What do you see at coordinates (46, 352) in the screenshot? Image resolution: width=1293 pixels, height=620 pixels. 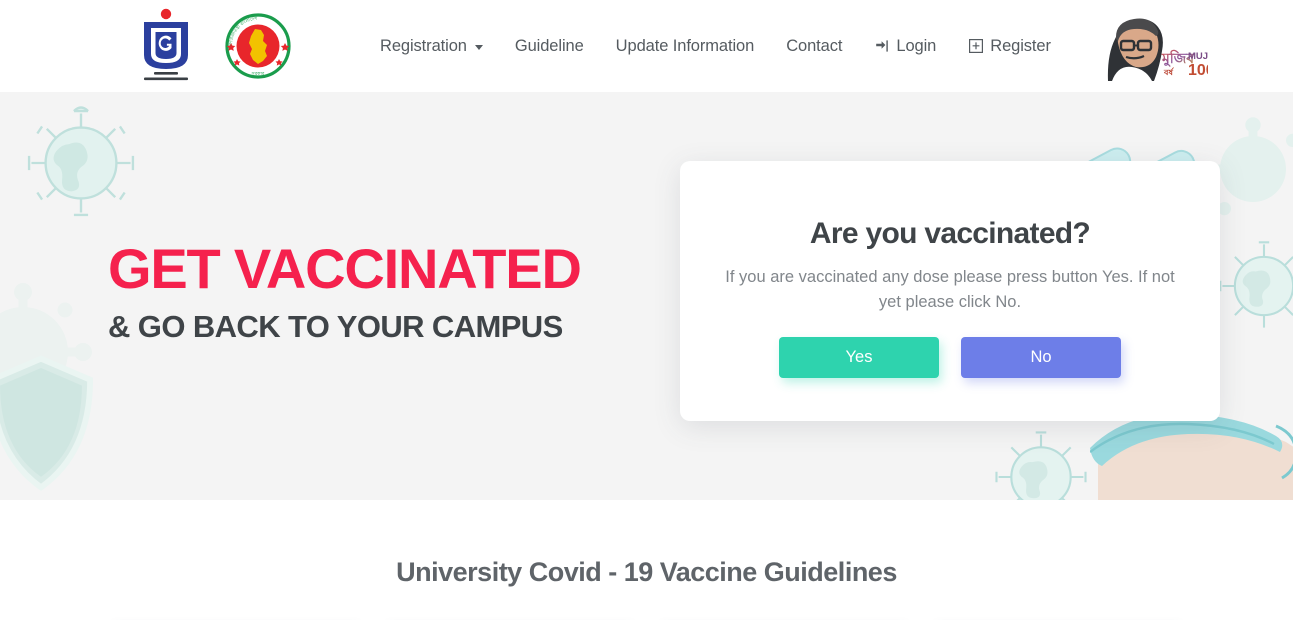 I see `coronavirus-illustration-faded` at bounding box center [46, 352].